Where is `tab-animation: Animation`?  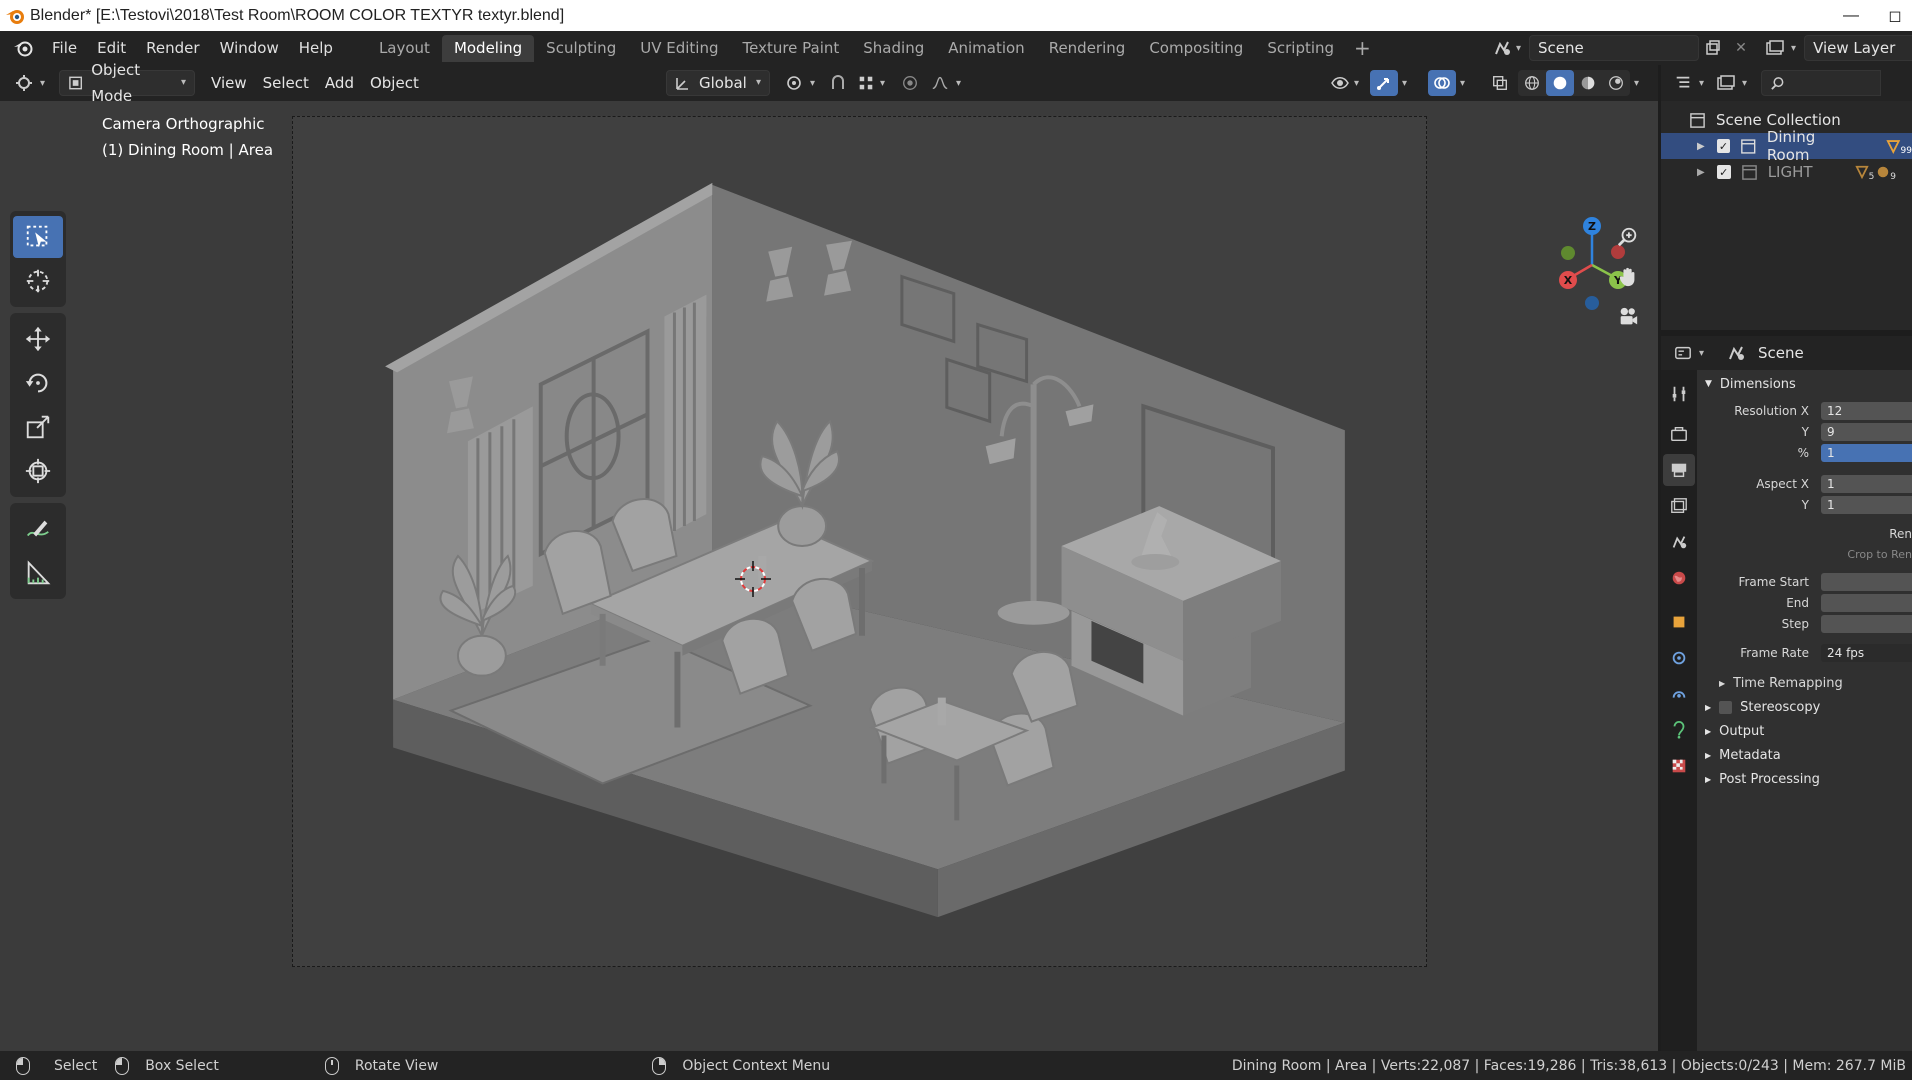 tab-animation: Animation is located at coordinates (986, 48).